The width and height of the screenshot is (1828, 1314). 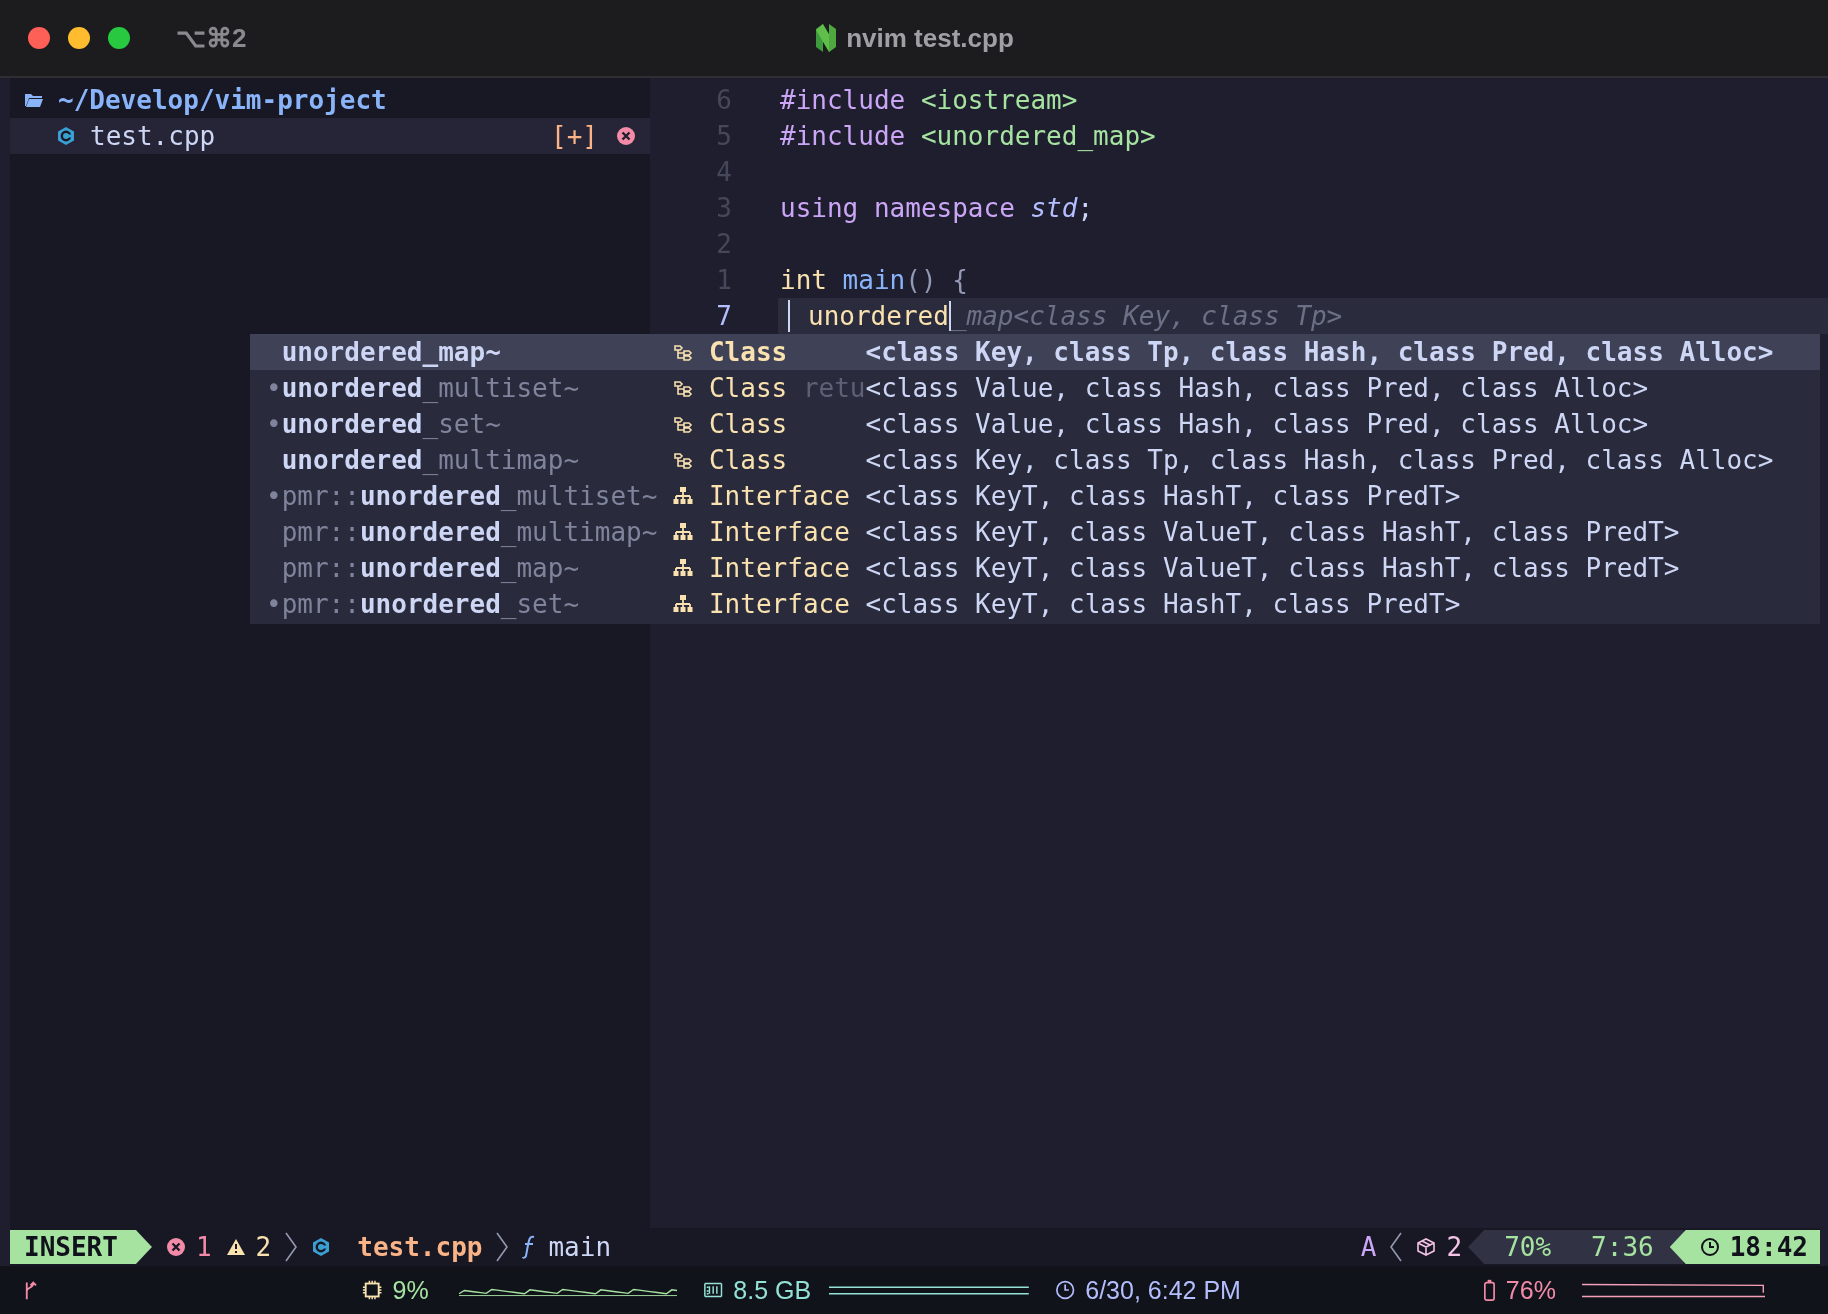 What do you see at coordinates (1035, 532) in the screenshot?
I see `completion-item: pmr::unordered_multimap~ Interface <class KeyT, class ValueT, class HashT, class PredT>` at bounding box center [1035, 532].